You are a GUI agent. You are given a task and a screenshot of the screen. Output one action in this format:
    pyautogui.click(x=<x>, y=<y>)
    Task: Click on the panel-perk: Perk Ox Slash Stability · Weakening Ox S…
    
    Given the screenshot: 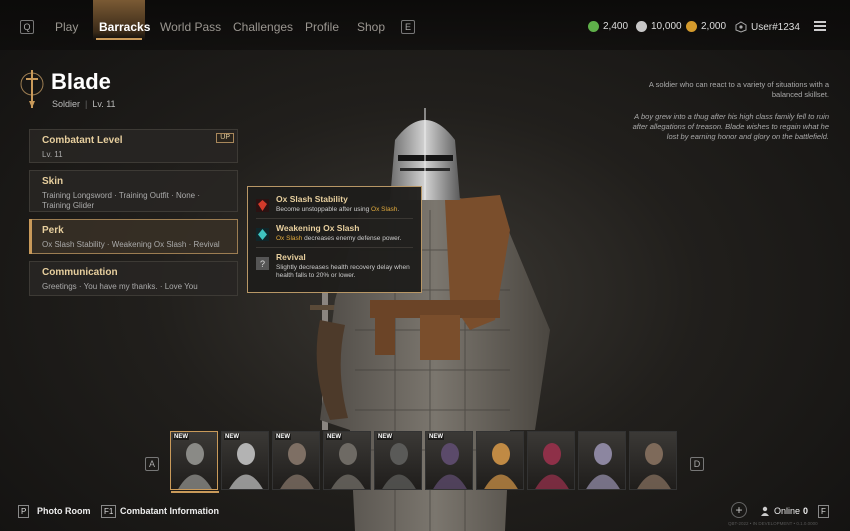 What is the action you would take?
    pyautogui.click(x=133, y=236)
    